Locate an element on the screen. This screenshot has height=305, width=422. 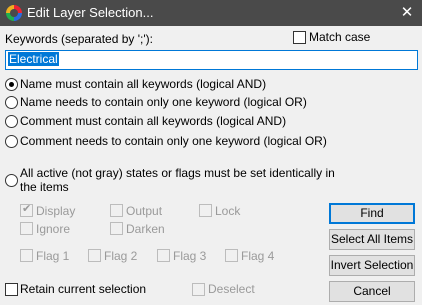
title-bar: Edit Layer Selection... ✕ is located at coordinates (211, 13).